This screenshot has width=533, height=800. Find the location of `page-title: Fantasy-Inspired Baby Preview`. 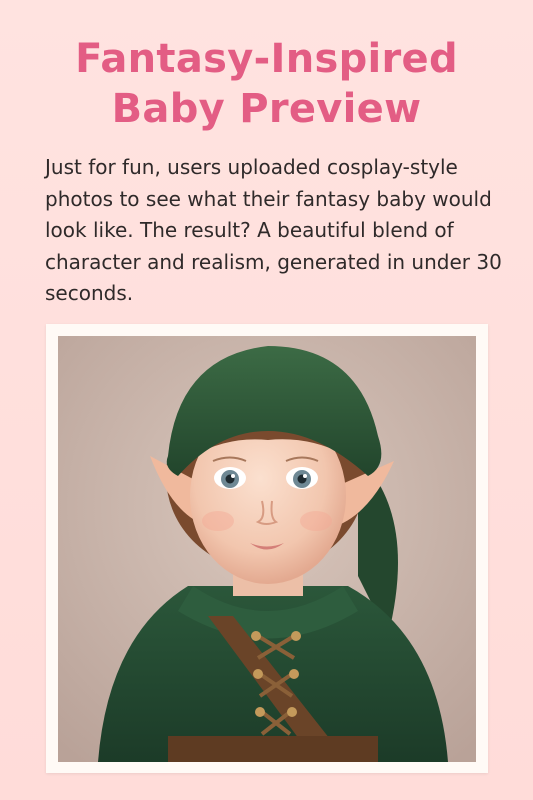

page-title: Fantasy-Inspired Baby Preview is located at coordinates (266, 84).